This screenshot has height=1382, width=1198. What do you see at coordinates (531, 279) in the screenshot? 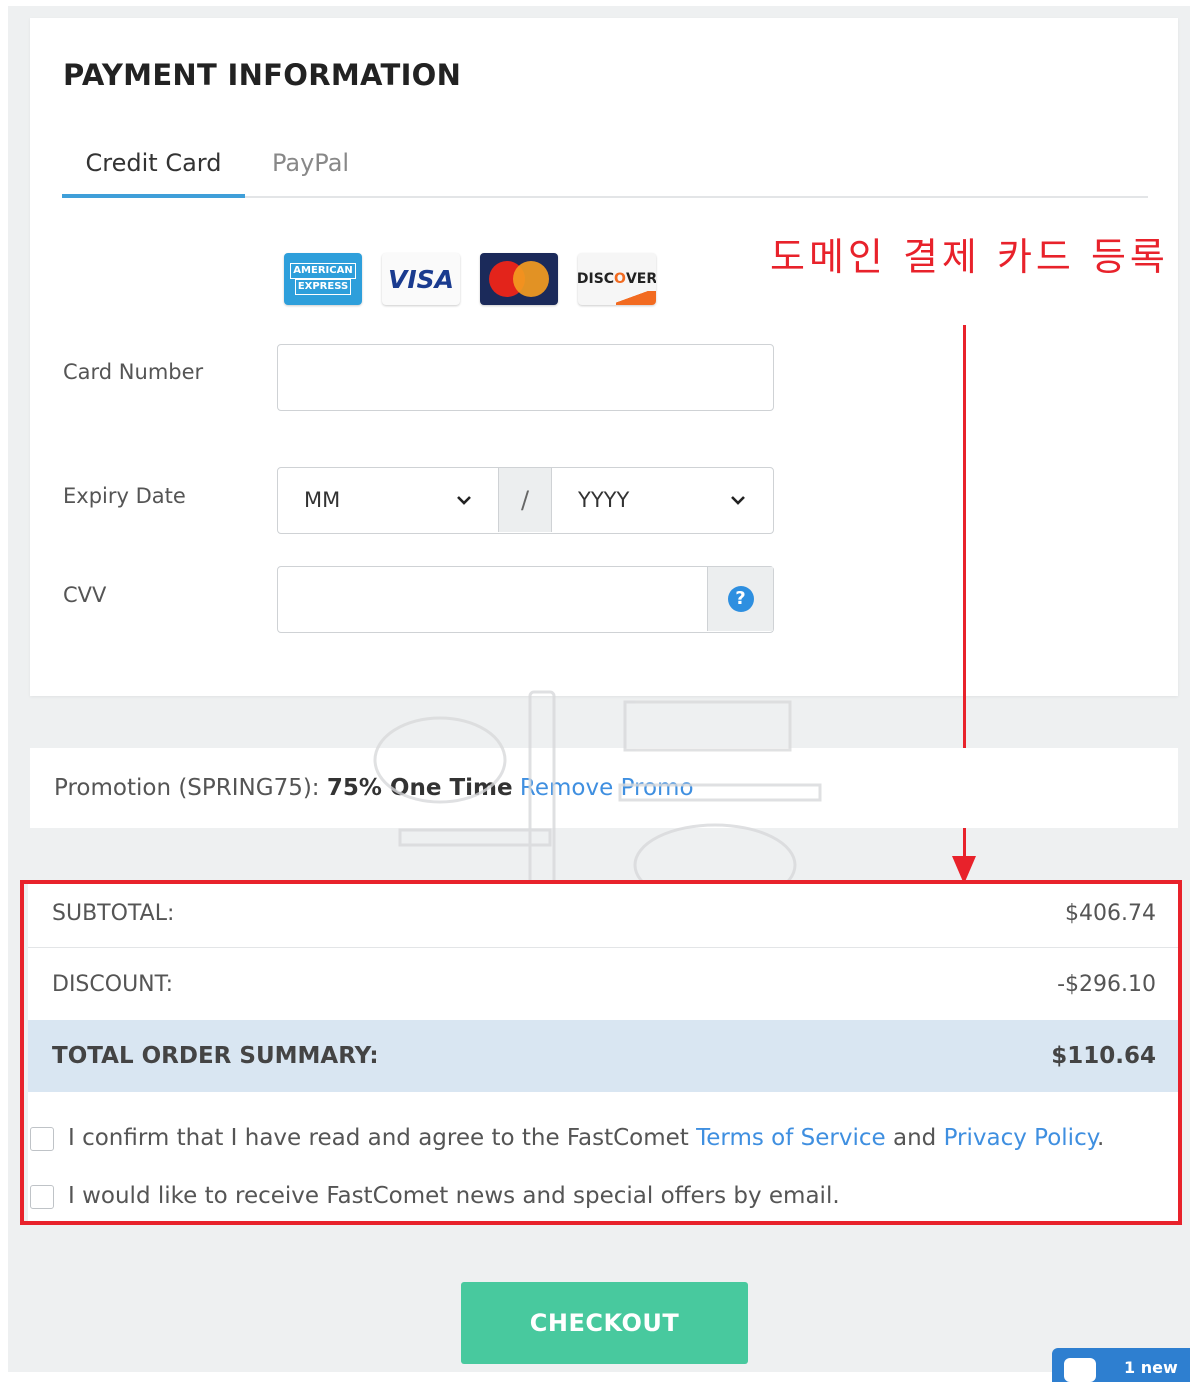
I see `mastercard-orange-circle` at bounding box center [531, 279].